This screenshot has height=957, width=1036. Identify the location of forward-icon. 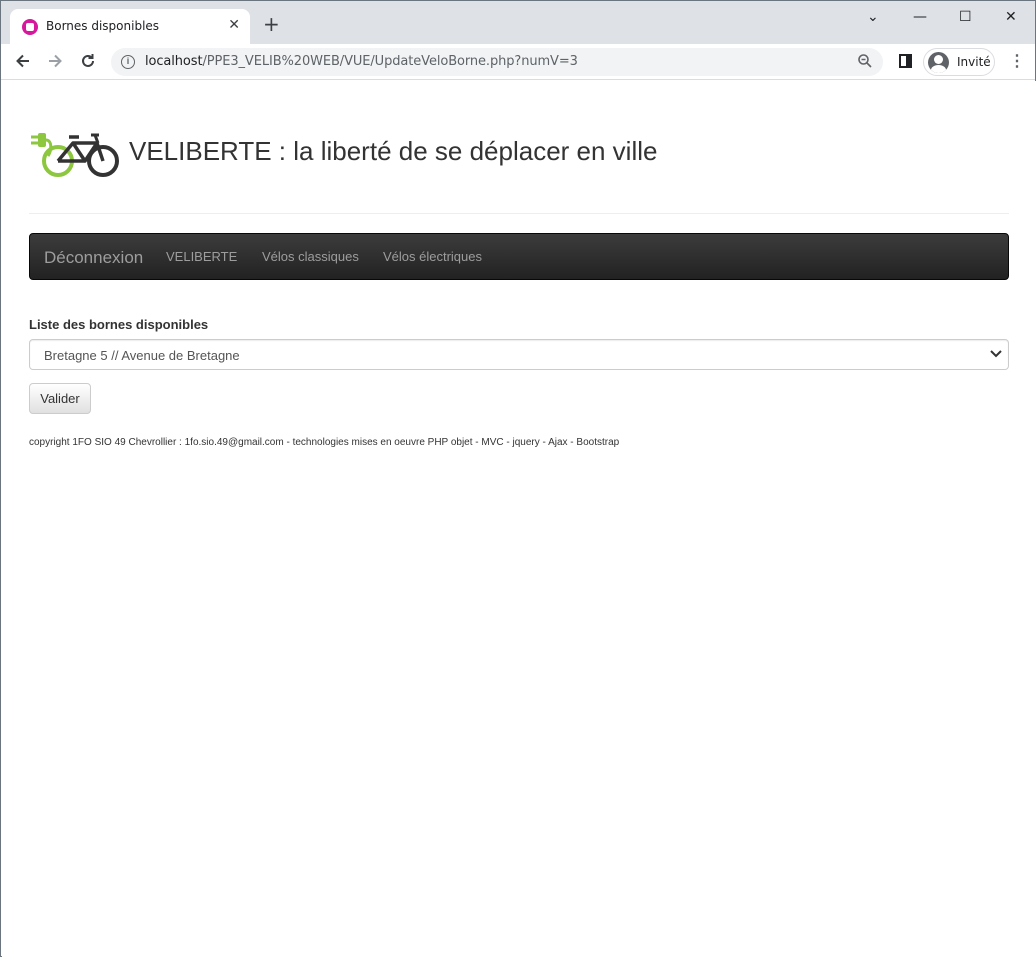
(55, 63).